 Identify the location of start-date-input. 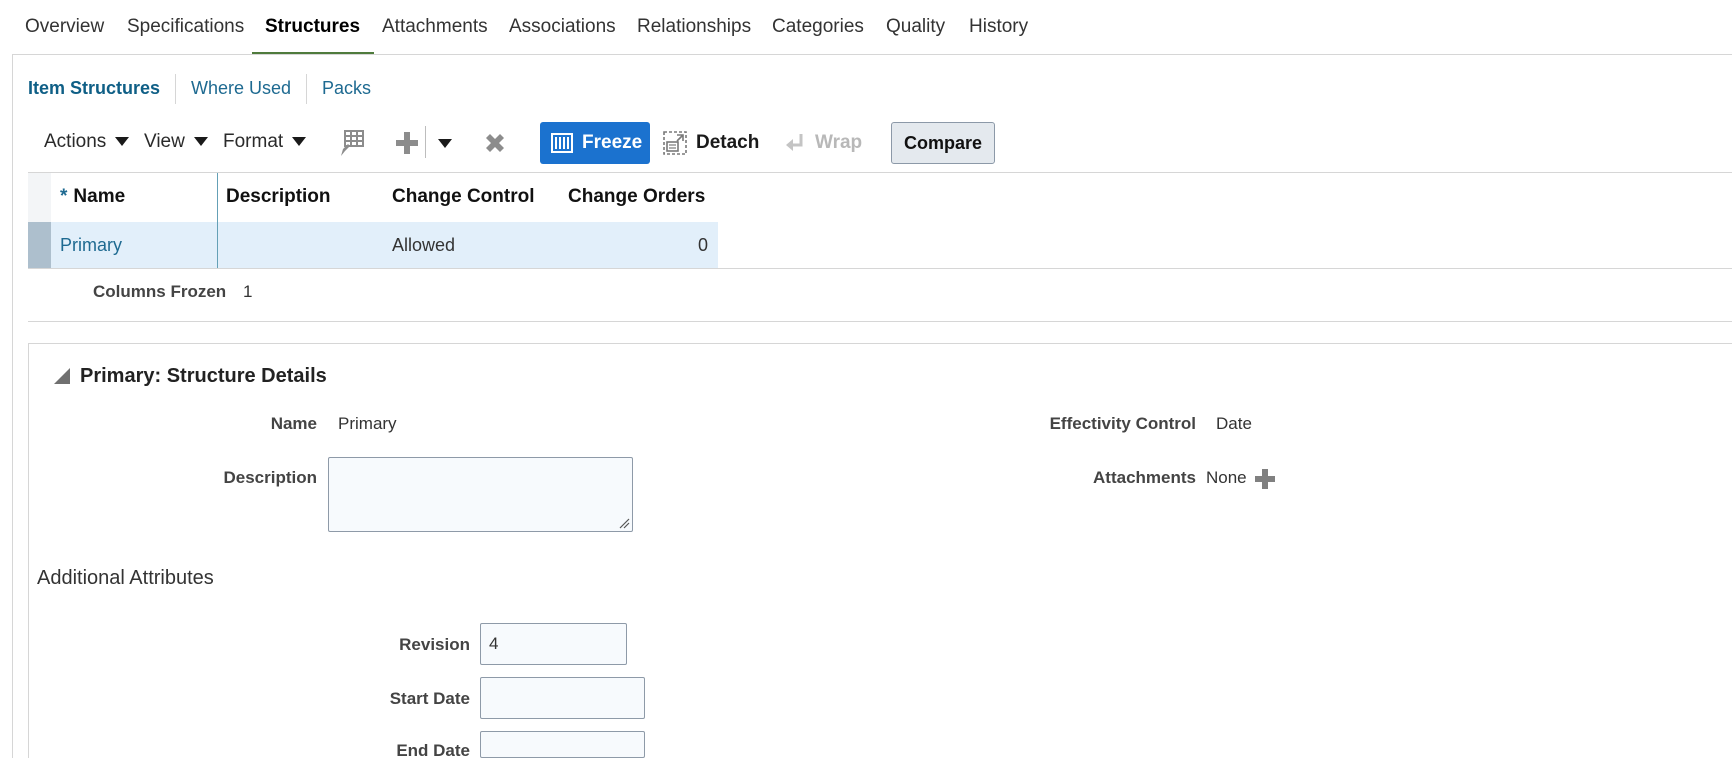
(562, 698).